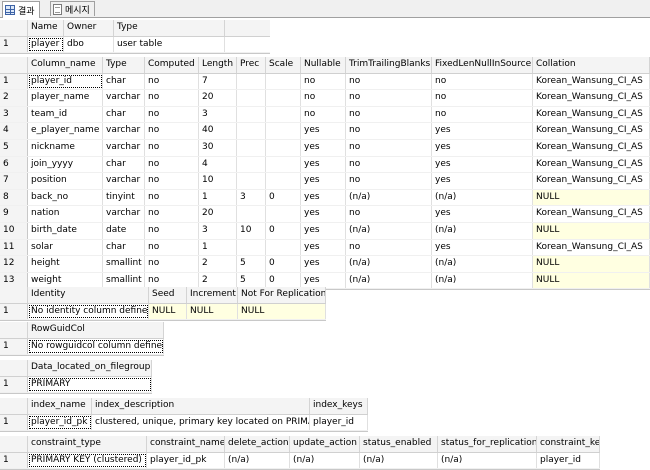  I want to click on column-header: Increment, so click(212, 295).